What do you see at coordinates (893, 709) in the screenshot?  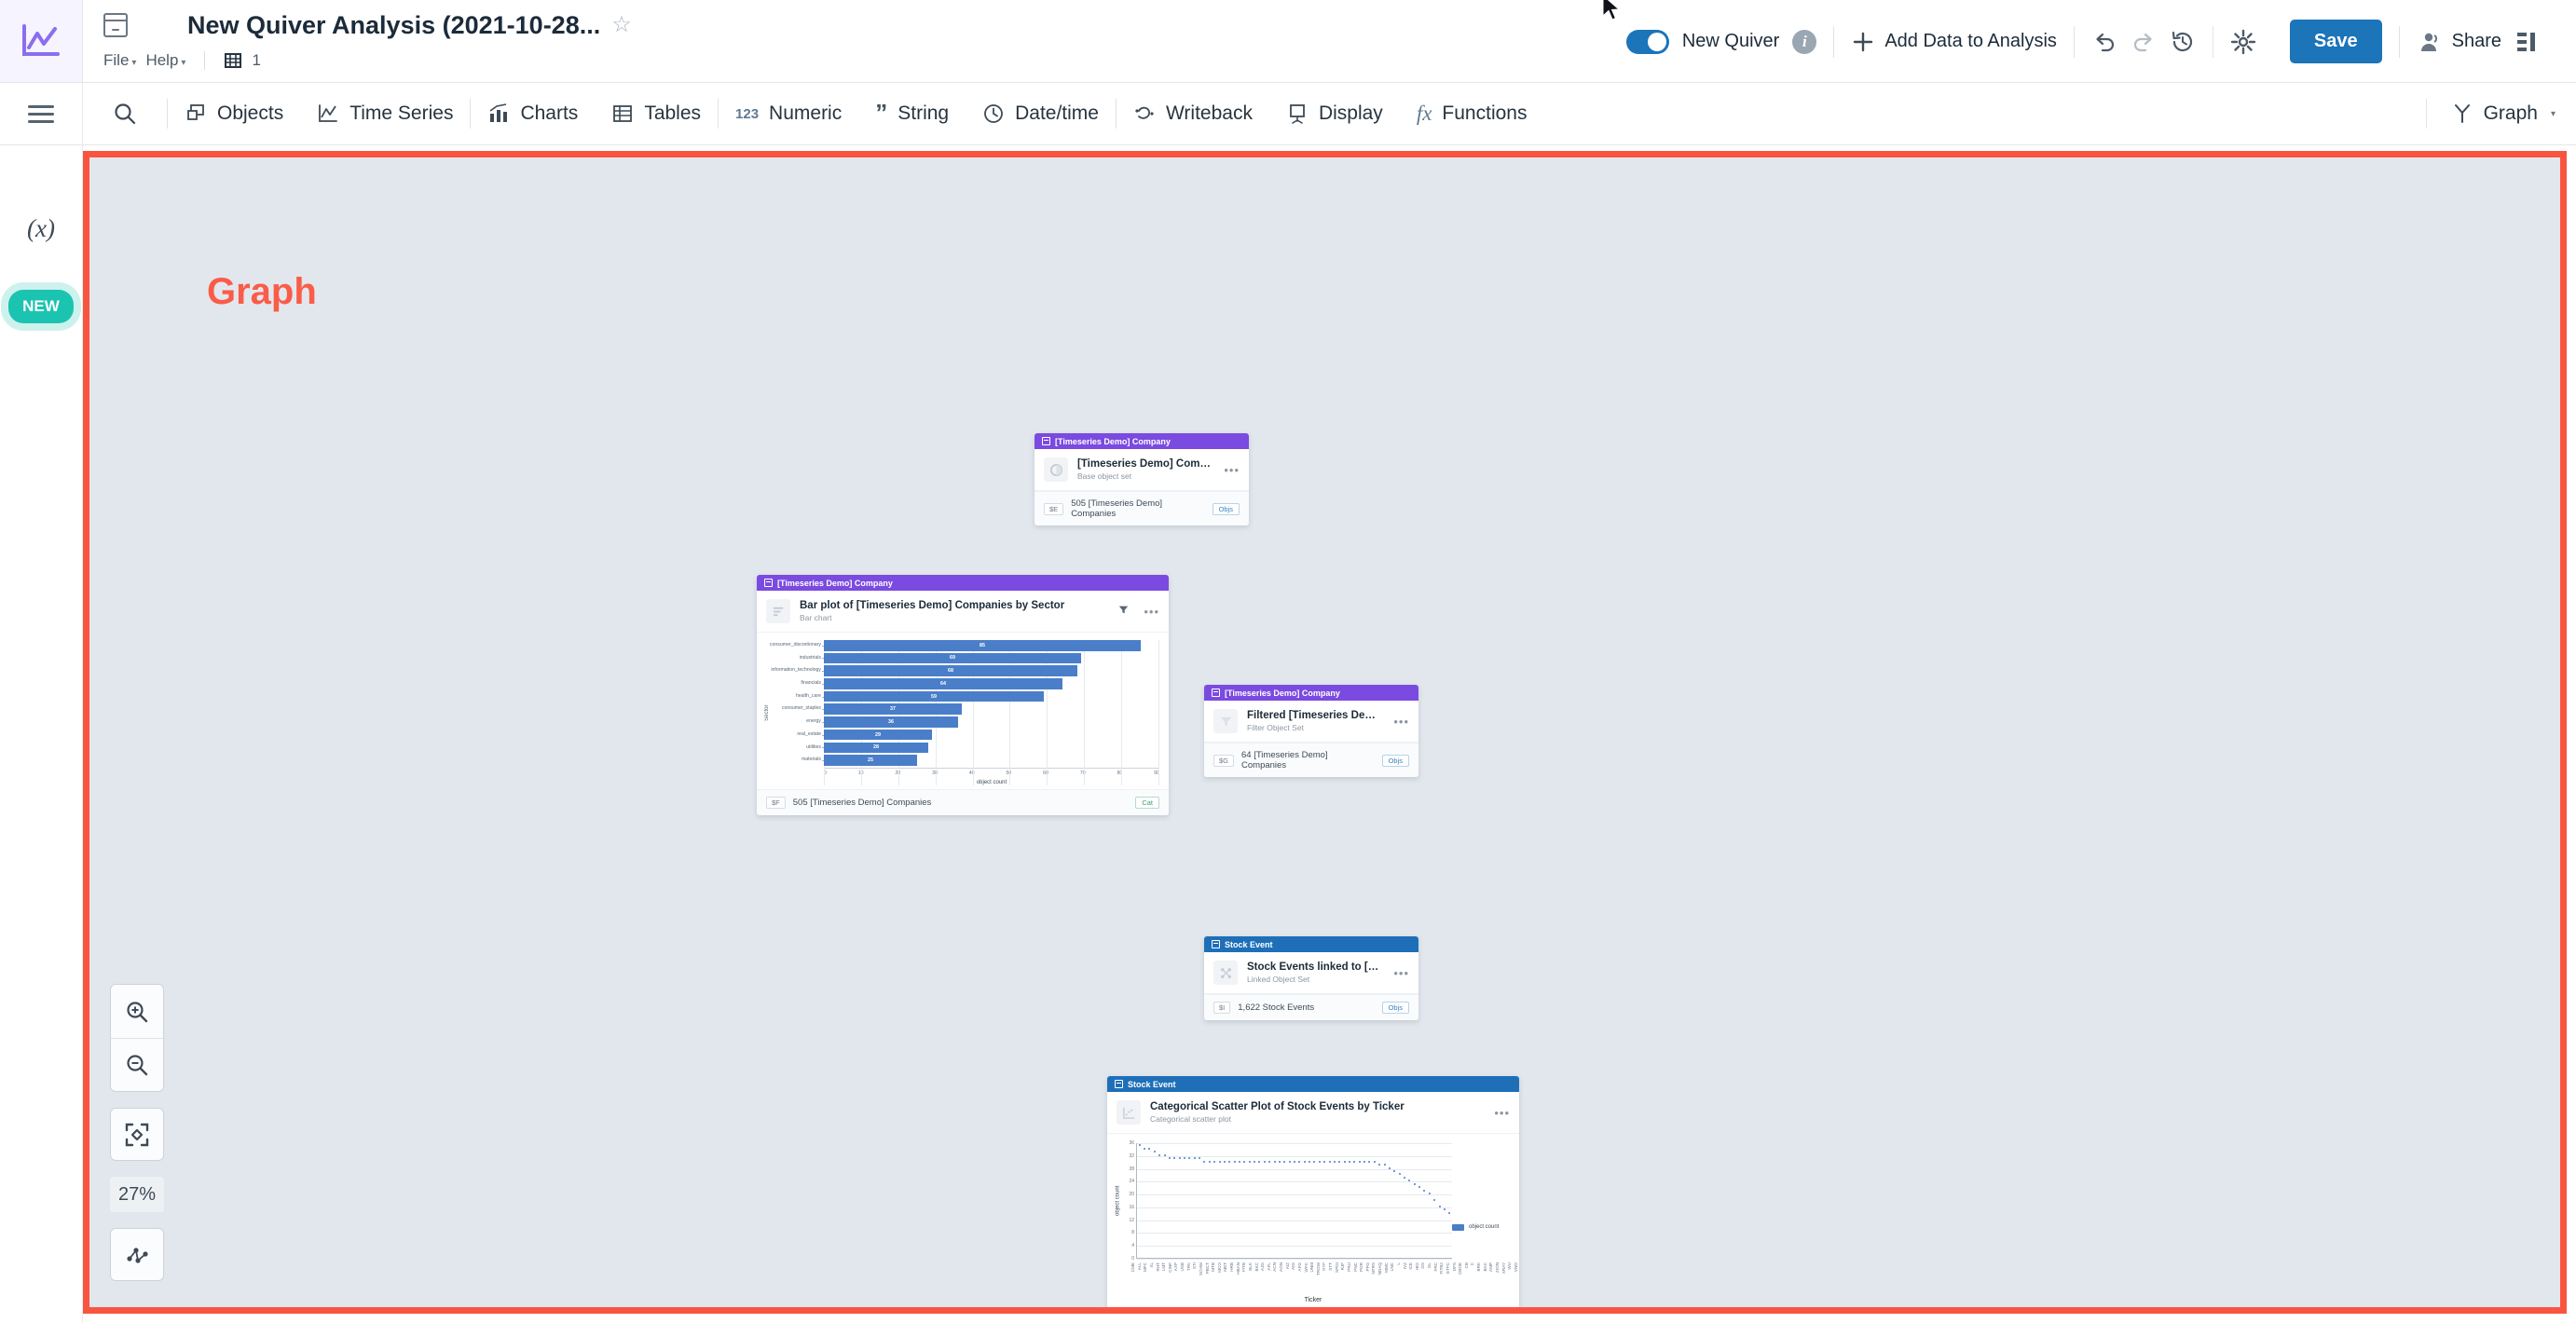 I see `bar: 37` at bounding box center [893, 709].